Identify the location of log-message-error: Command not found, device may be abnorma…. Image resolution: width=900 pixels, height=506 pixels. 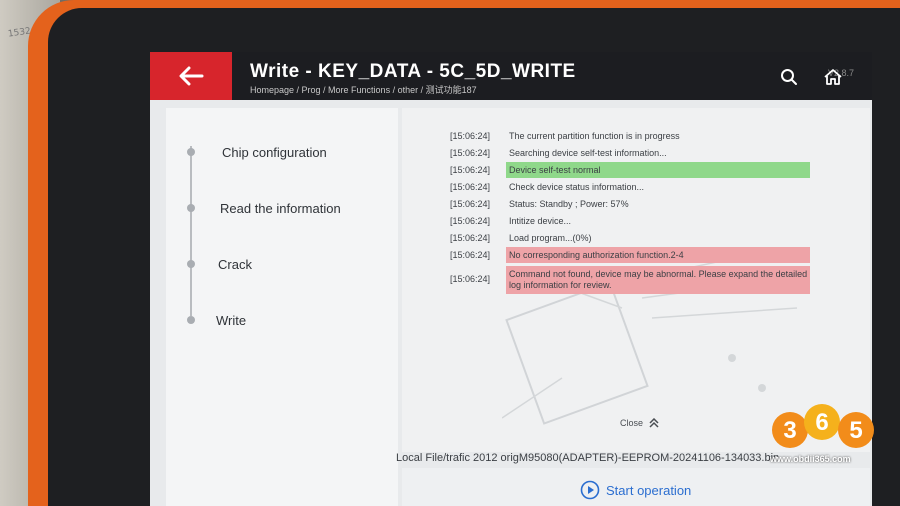
(658, 280).